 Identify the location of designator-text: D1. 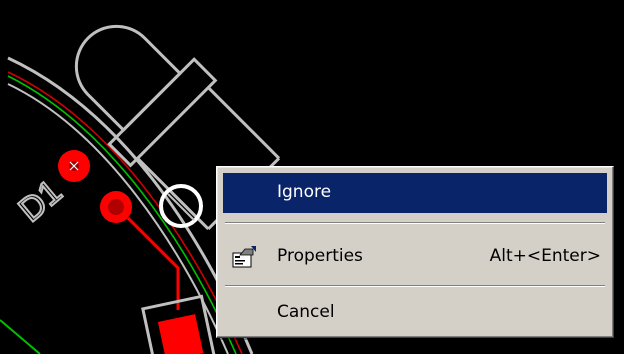
(41, 200).